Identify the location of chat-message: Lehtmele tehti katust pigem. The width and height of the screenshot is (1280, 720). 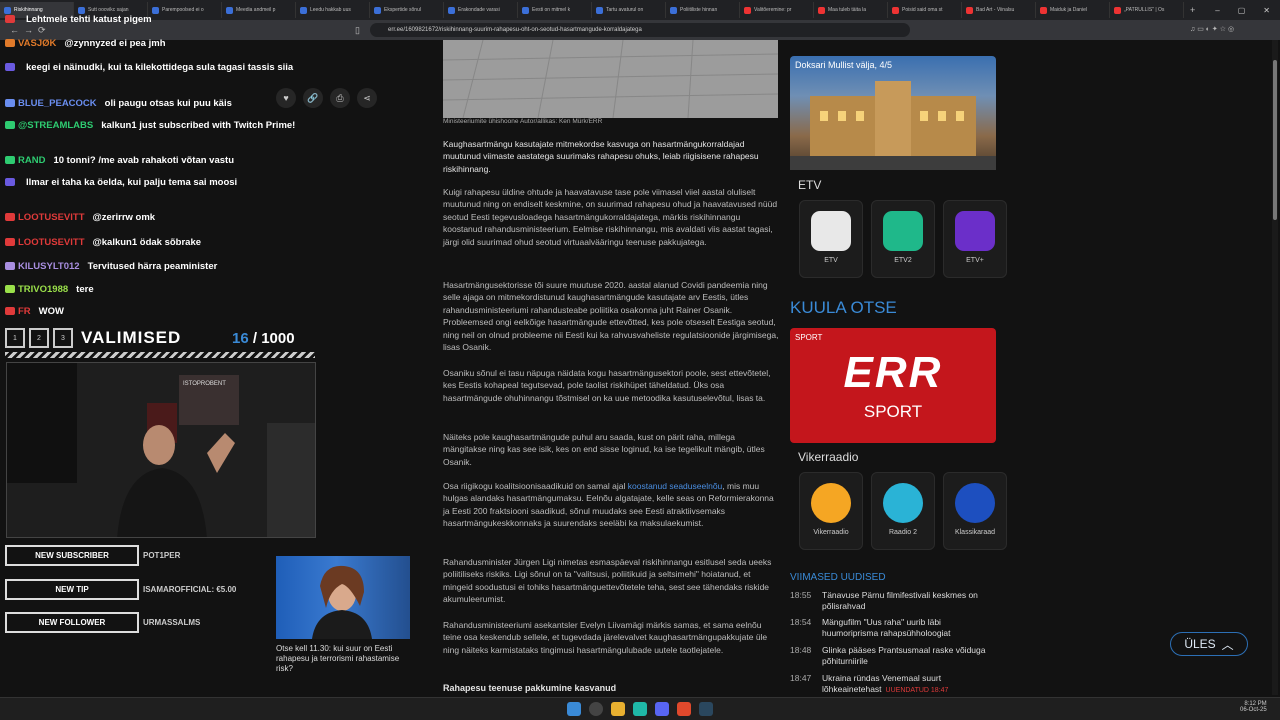
(155, 20).